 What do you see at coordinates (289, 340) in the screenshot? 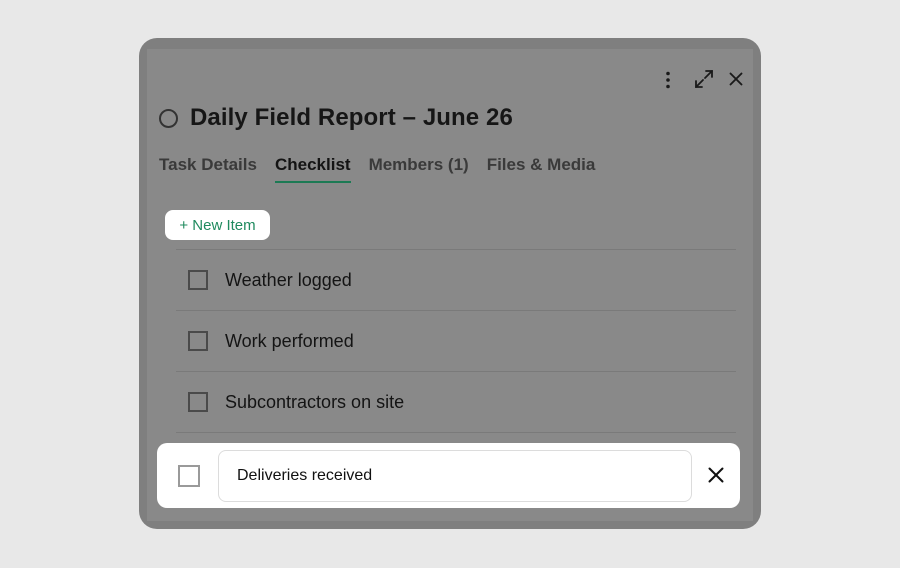
I see `item-label: Work performed` at bounding box center [289, 340].